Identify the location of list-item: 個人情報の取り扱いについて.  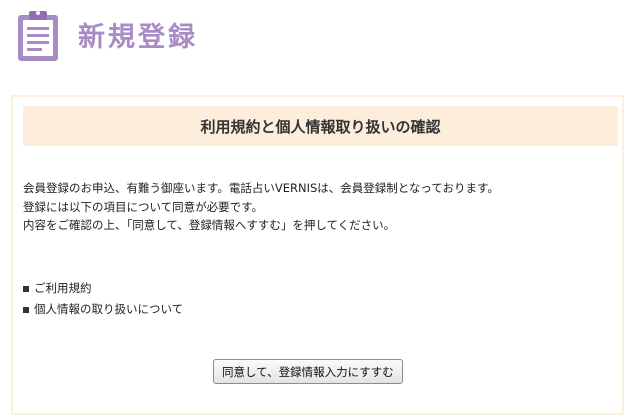
(103, 309).